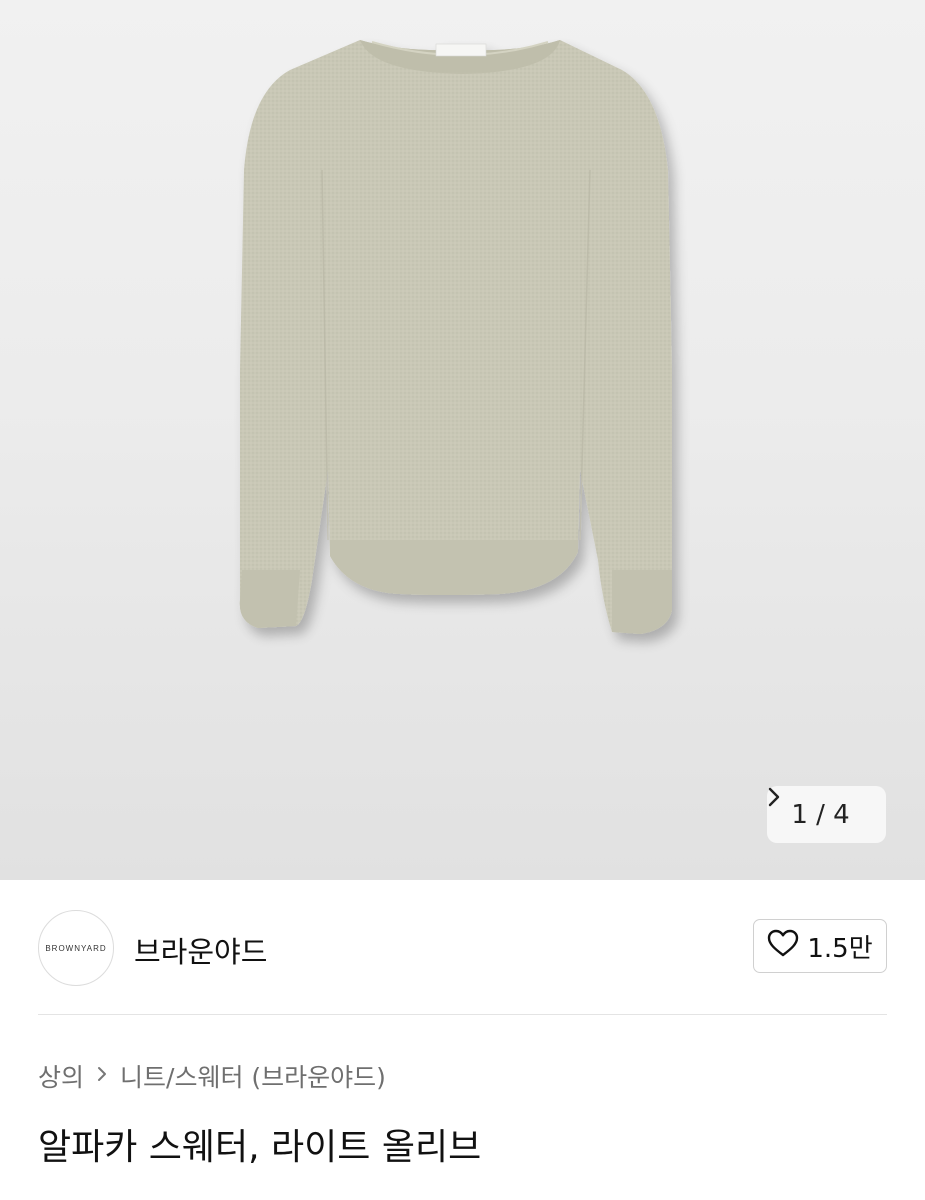 The width and height of the screenshot is (925, 1200). I want to click on brand-row: BROWNYARD 브라운야드 1.5만, so click(462, 948).